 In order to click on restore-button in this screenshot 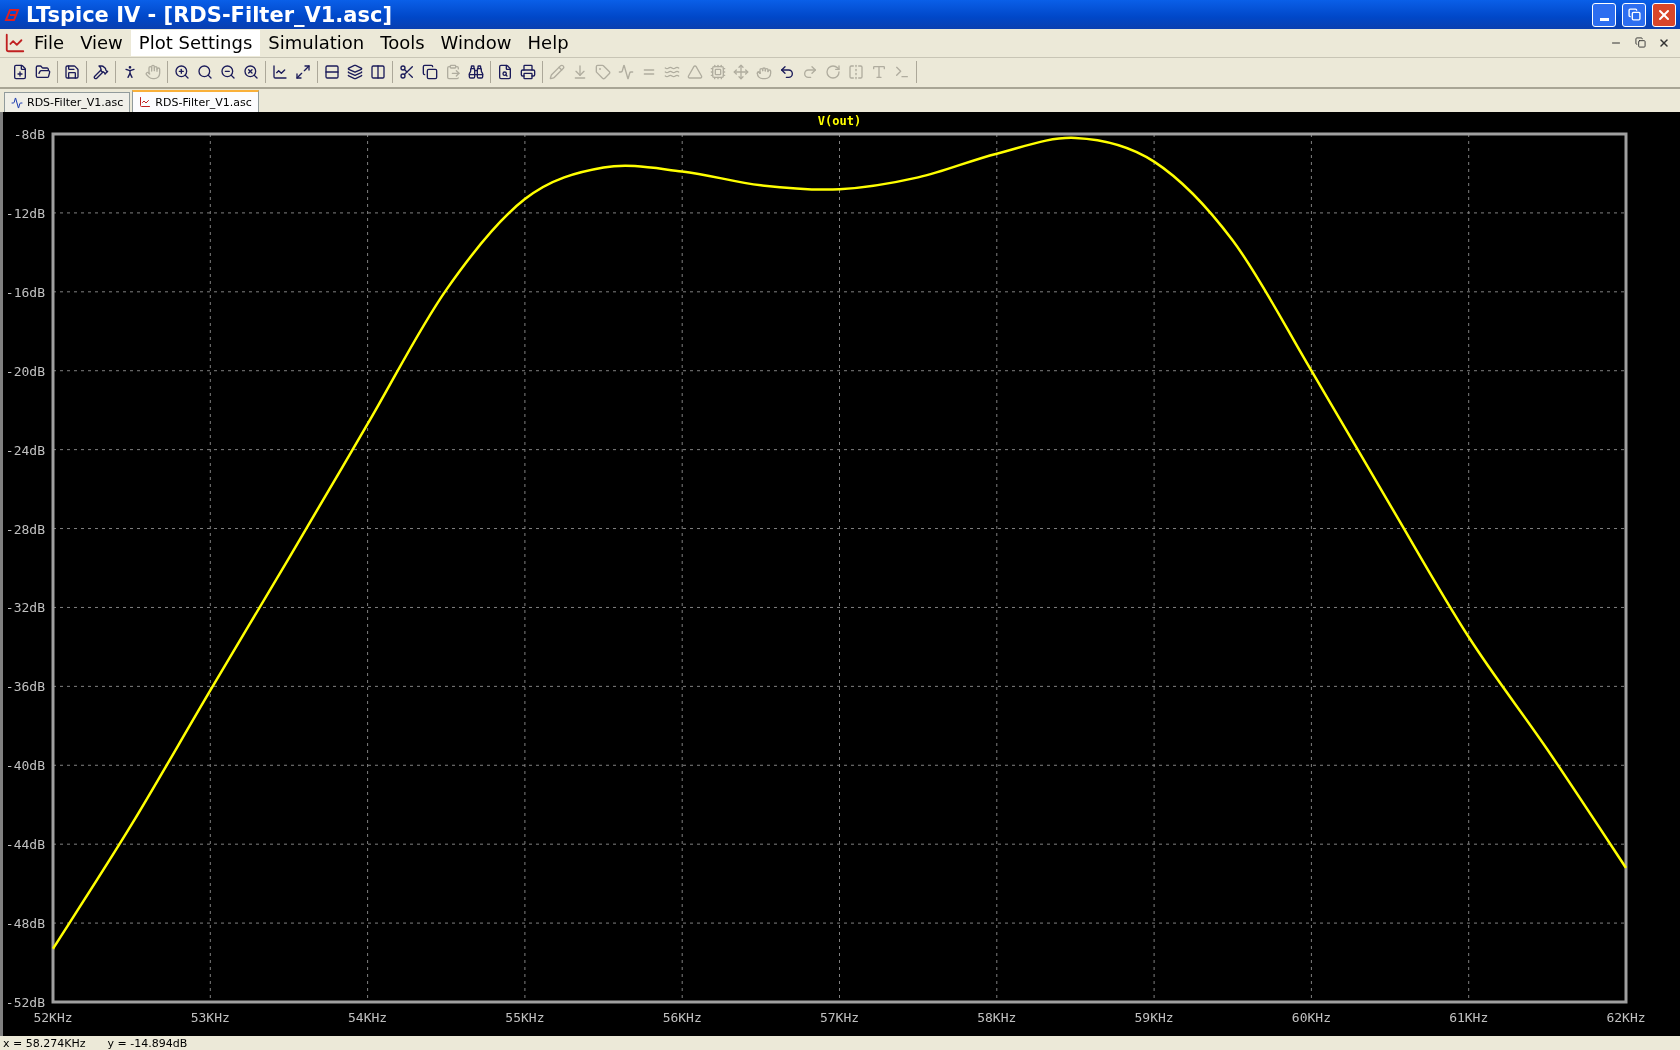, I will do `click(1634, 14)`.